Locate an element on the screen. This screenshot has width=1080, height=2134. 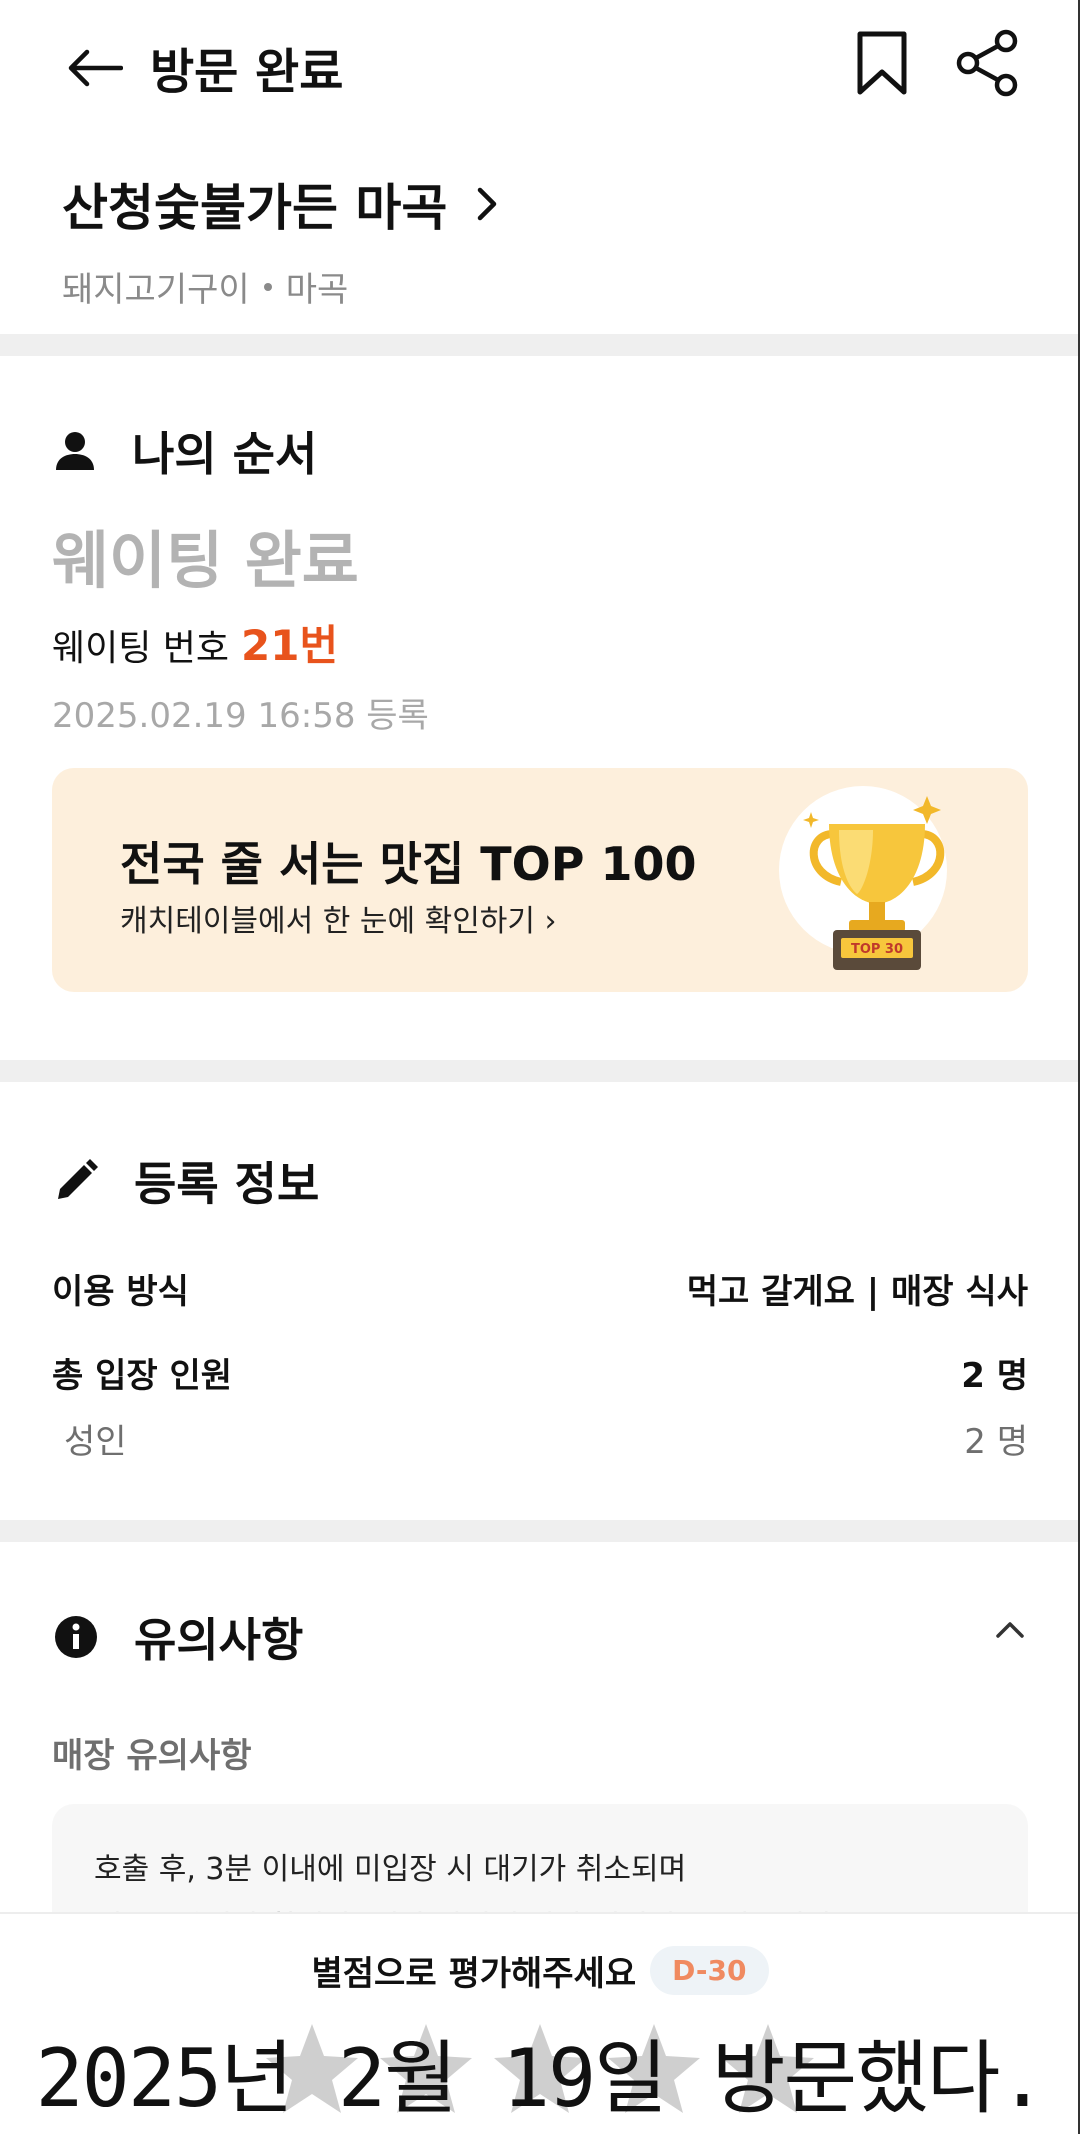
store-notice-title: 매장 유의사항 is located at coordinates (152, 1756).